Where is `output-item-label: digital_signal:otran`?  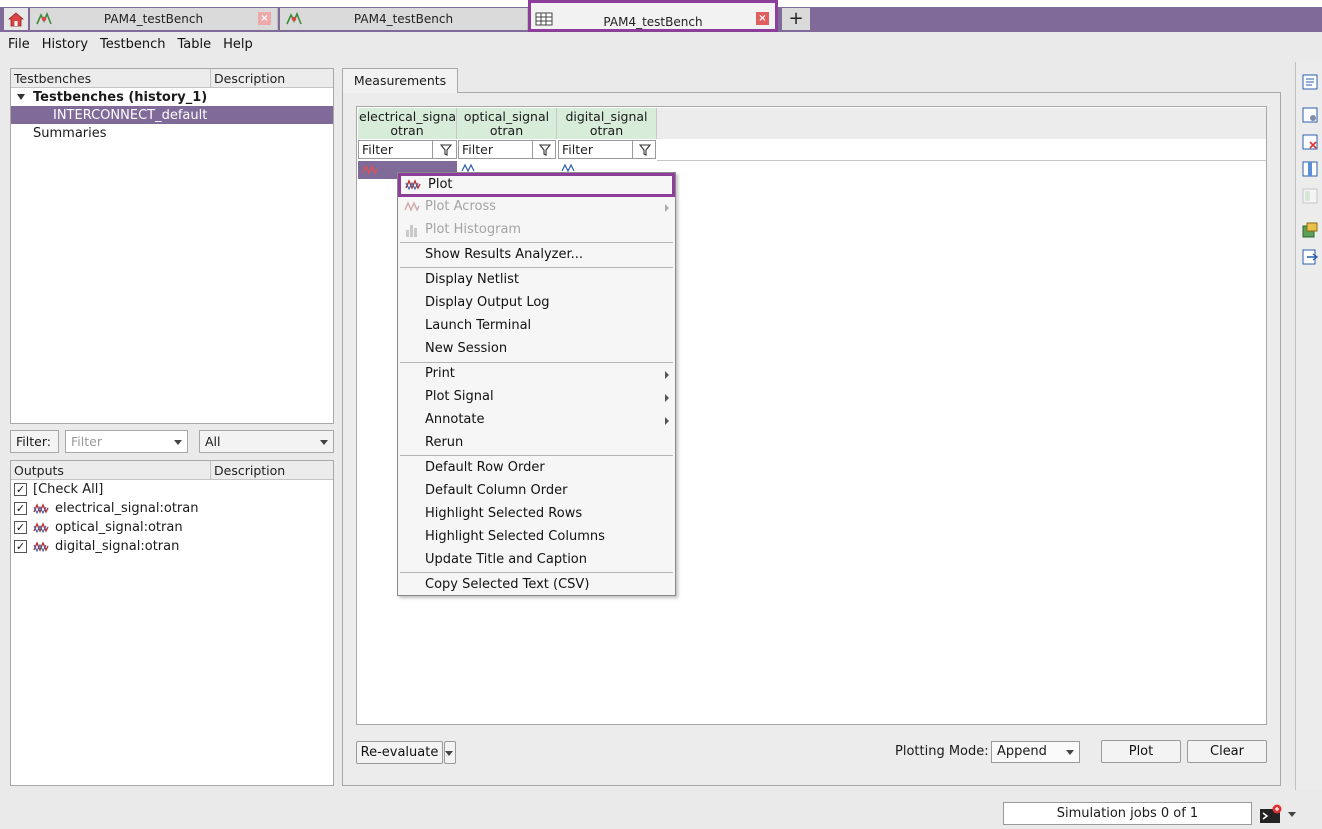 output-item-label: digital_signal:otran is located at coordinates (117, 546).